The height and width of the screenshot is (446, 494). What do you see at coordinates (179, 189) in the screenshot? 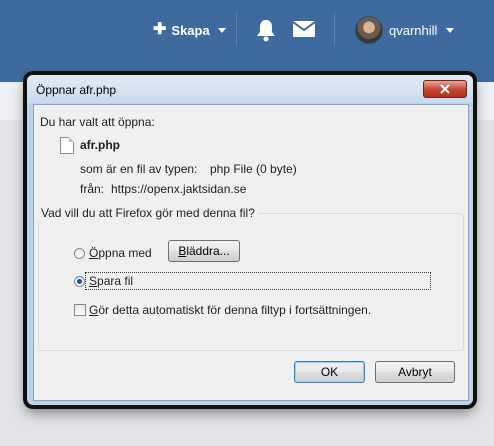
I see `source-url: https://openx.jaktsidan.se` at bounding box center [179, 189].